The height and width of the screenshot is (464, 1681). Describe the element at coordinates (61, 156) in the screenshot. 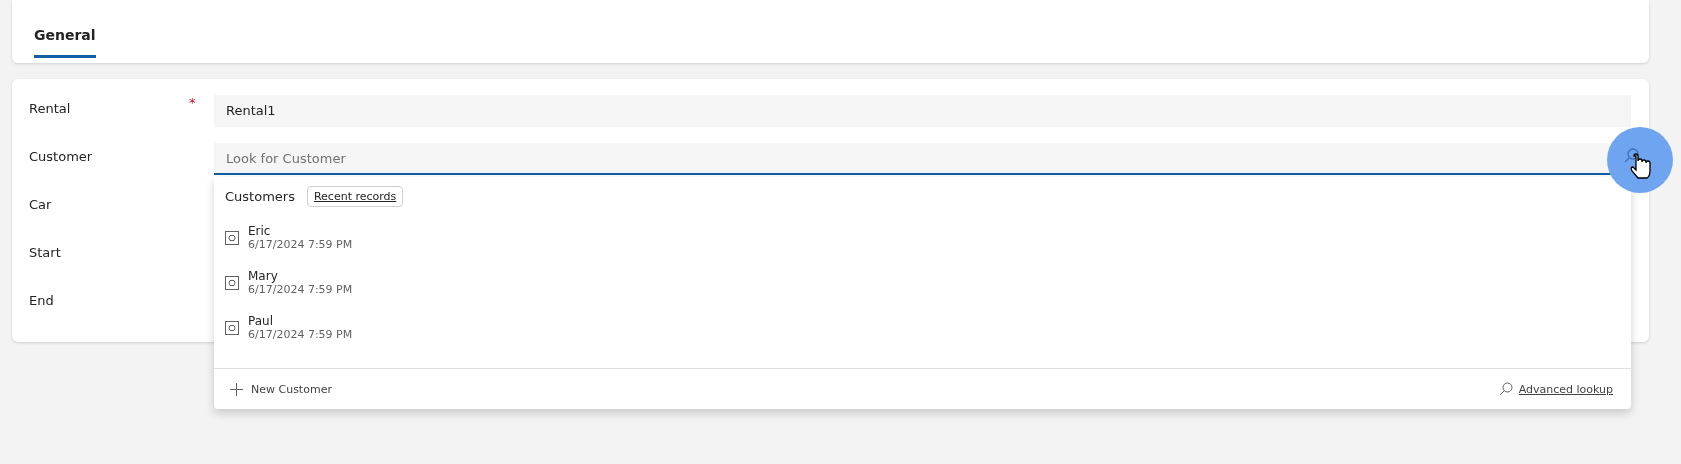

I see `field-label: Customer` at that location.